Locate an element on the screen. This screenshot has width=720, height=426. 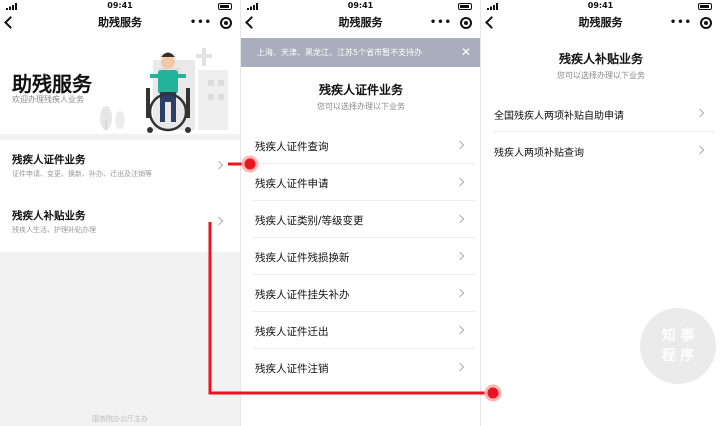
watermark-logo: 知 事程 序 is located at coordinates (678, 346).